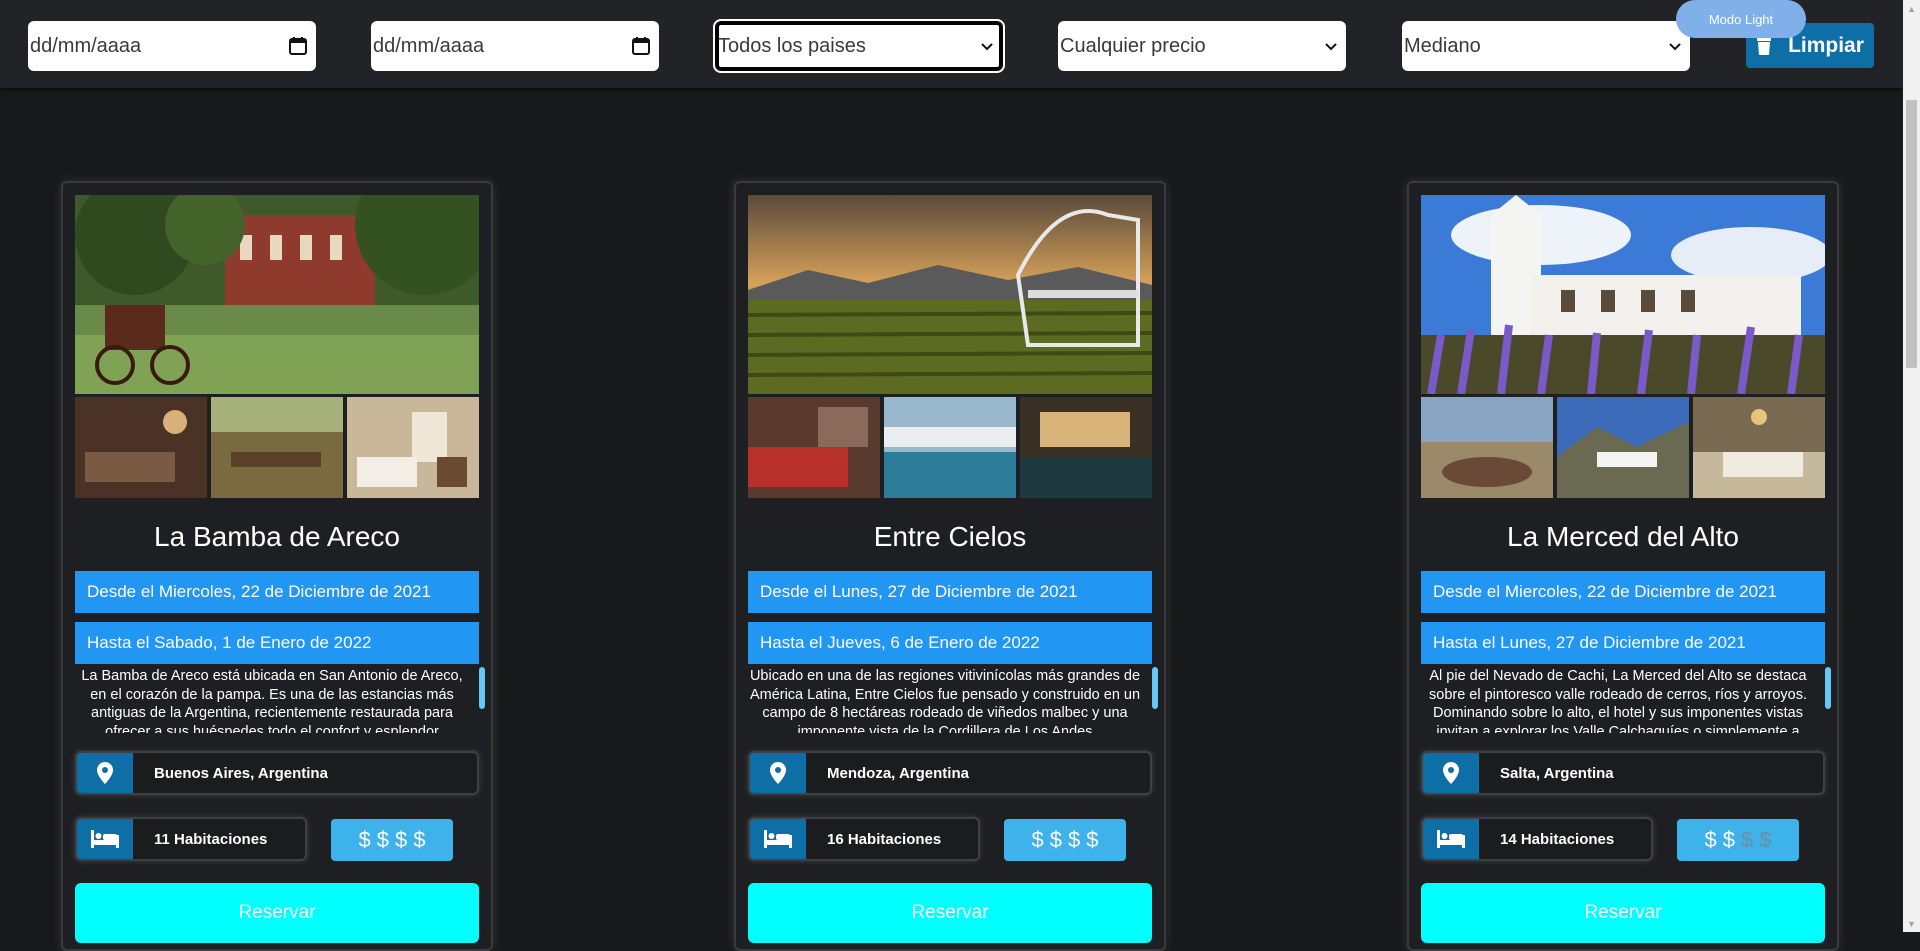  I want to click on theme-toggle-button: Modo Light, so click(1741, 19).